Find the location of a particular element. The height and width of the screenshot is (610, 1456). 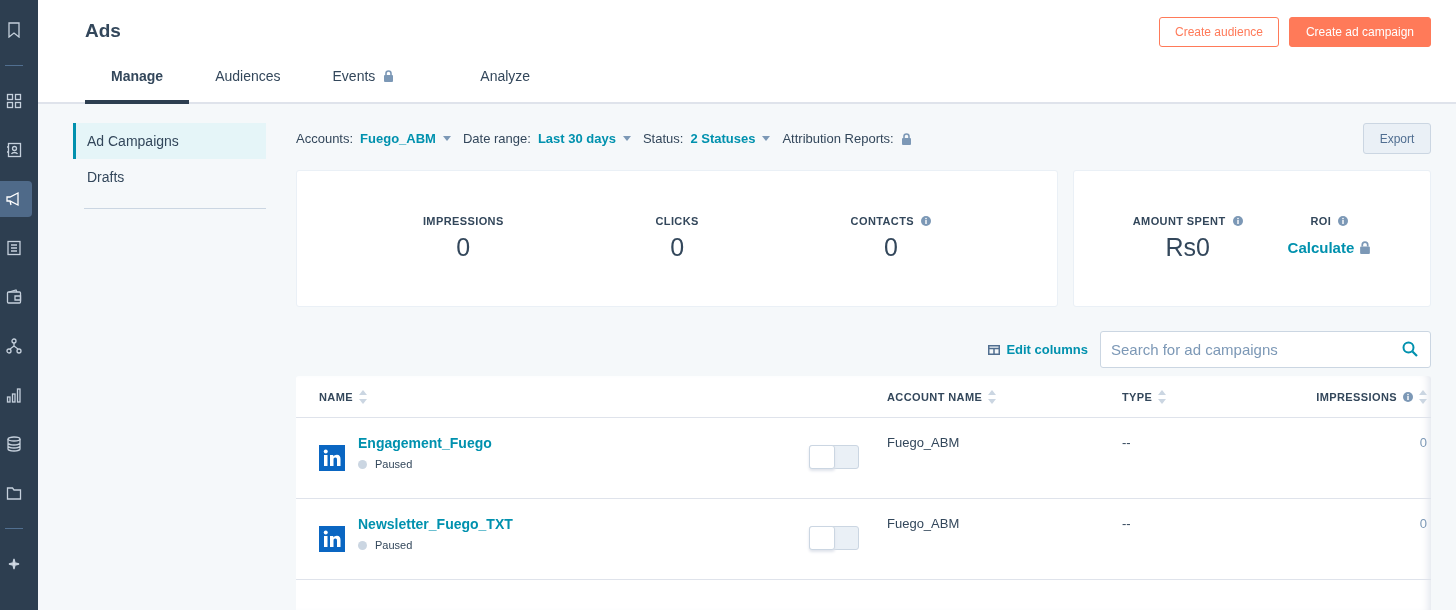

sidebar-item: Drafts is located at coordinates (169, 177).